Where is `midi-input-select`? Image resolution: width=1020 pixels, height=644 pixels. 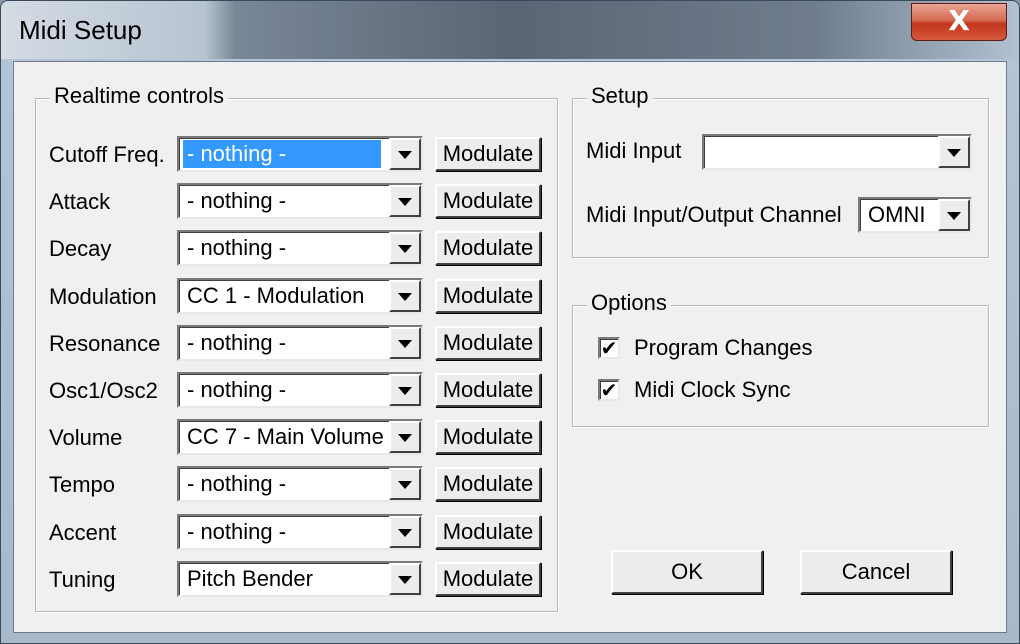
midi-input-select is located at coordinates (837, 152).